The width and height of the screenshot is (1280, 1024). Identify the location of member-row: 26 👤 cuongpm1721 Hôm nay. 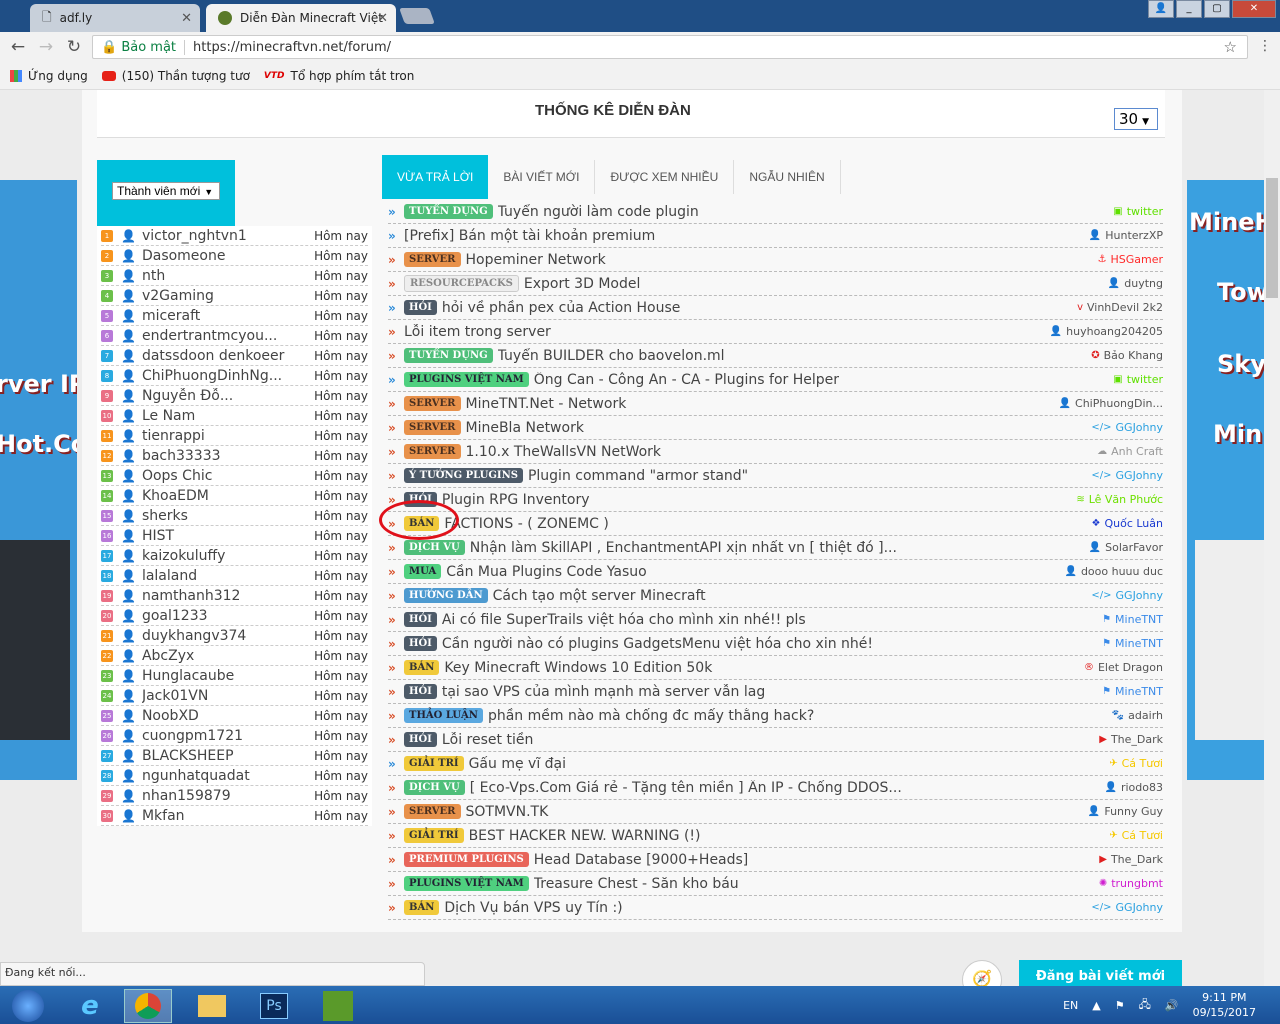
(234, 736).